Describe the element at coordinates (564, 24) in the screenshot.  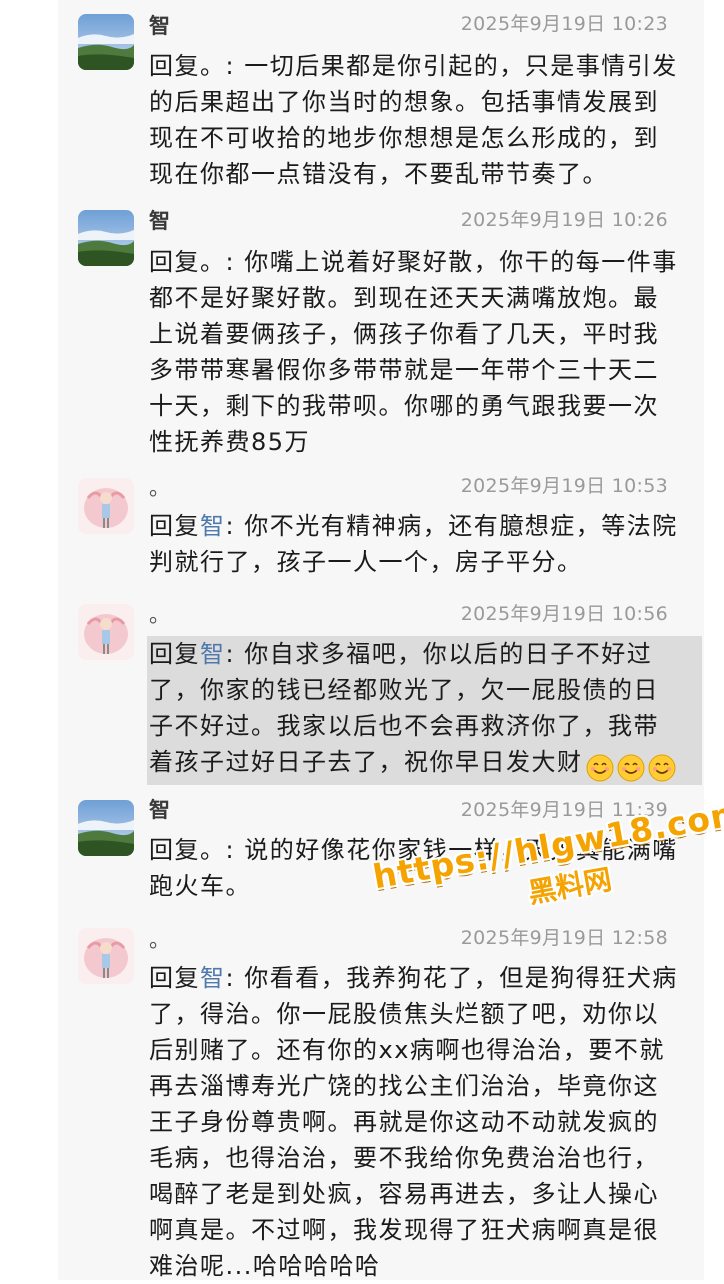
I see `message-timestamp: 2025年9月19日 10:23` at that location.